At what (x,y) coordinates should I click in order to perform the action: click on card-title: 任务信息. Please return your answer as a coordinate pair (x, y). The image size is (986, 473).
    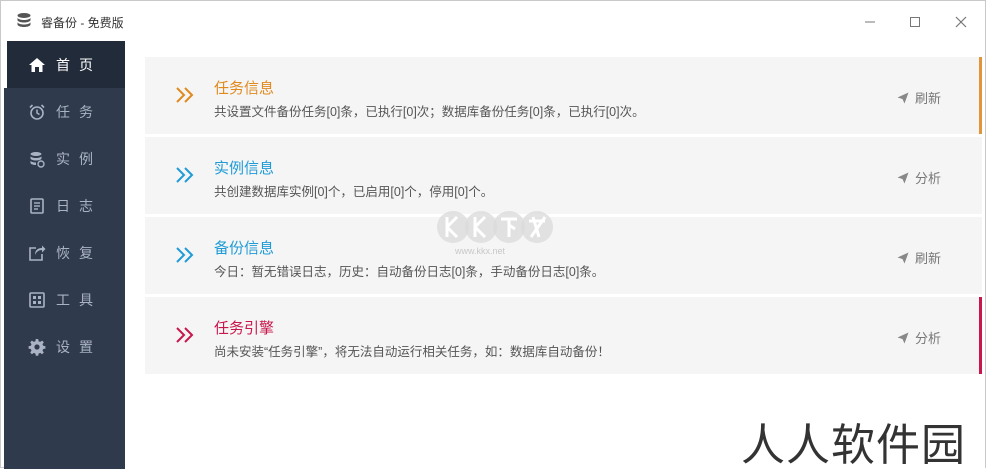
    Looking at the image, I should click on (244, 88).